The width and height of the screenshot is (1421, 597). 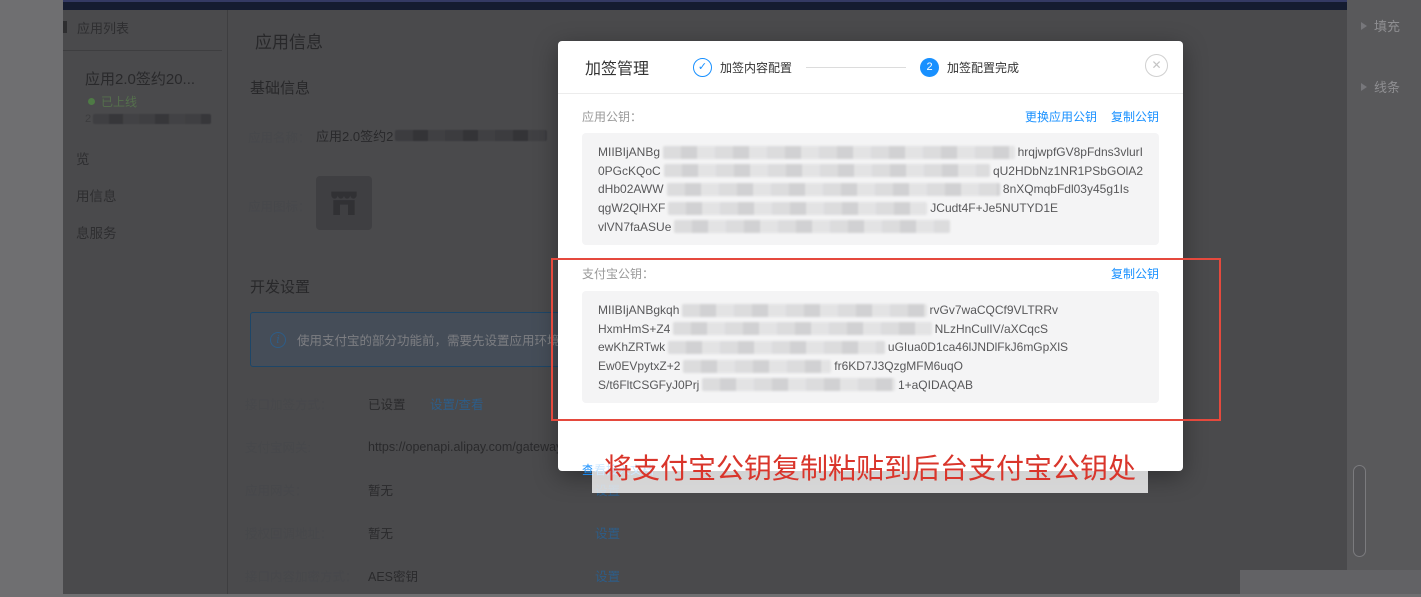 What do you see at coordinates (387, 405) in the screenshot?
I see `settings-row-value: 已设置` at bounding box center [387, 405].